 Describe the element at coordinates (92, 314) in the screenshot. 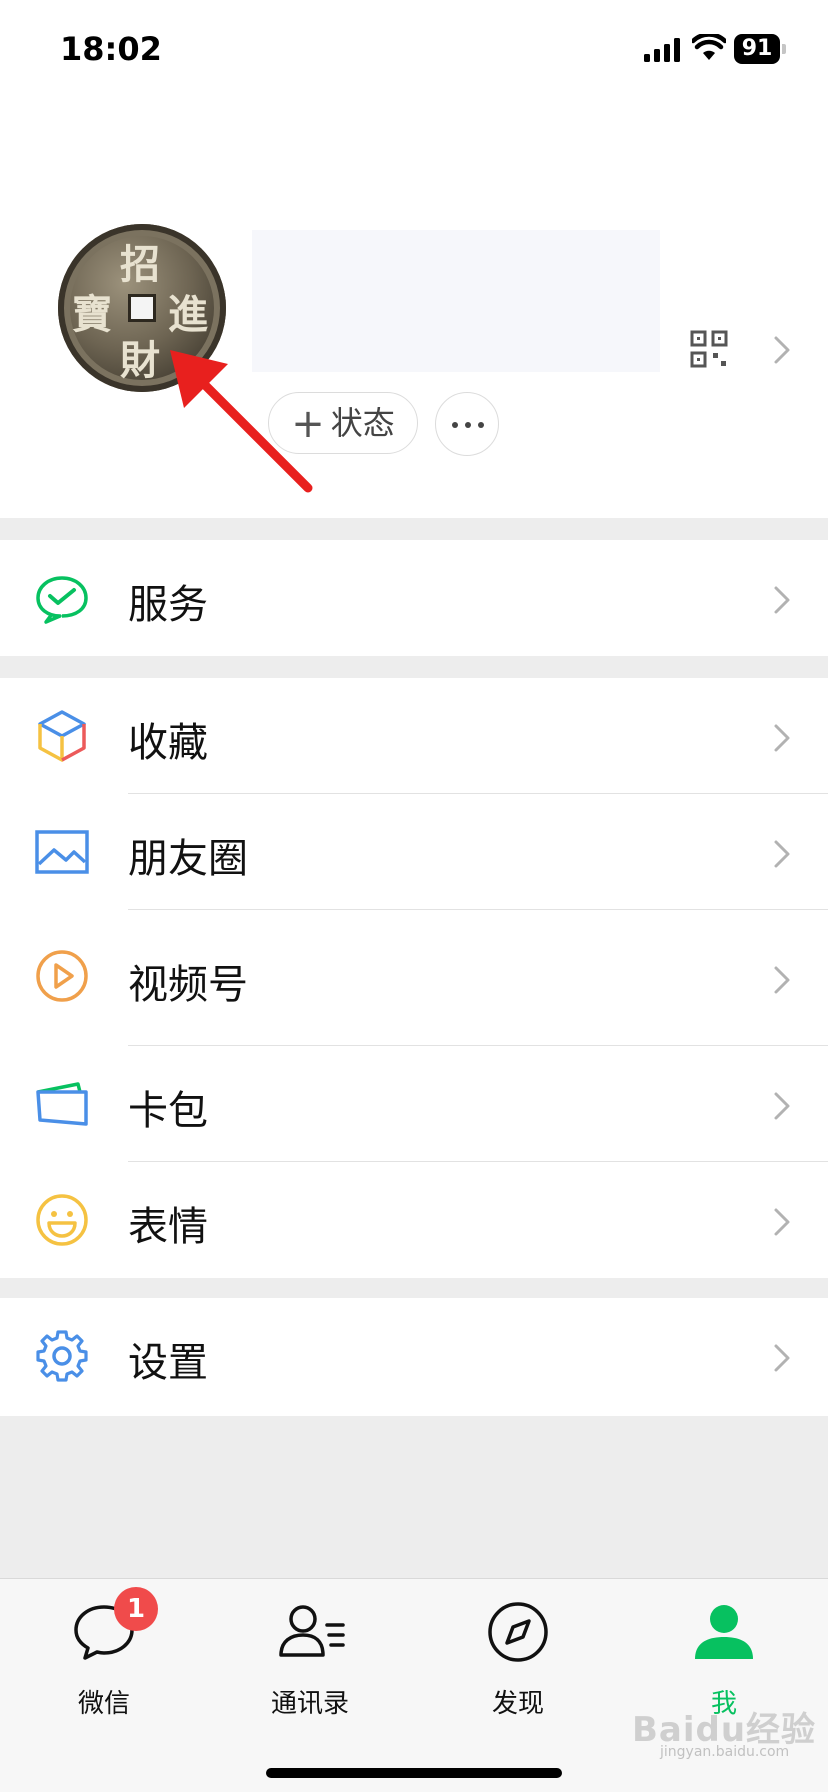

I see `avatar-char-left: 寶` at that location.